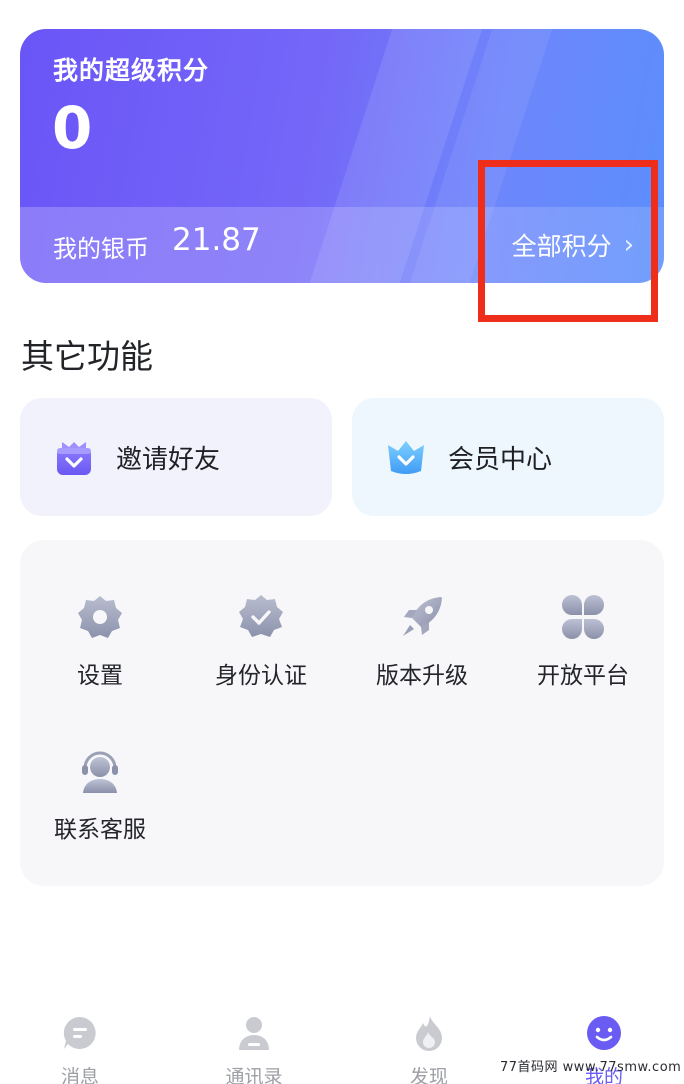 The image size is (684, 1084). Describe the element at coordinates (591, 1067) in the screenshot. I see `site-watermark: 77首码网 www.77smw.com` at that location.